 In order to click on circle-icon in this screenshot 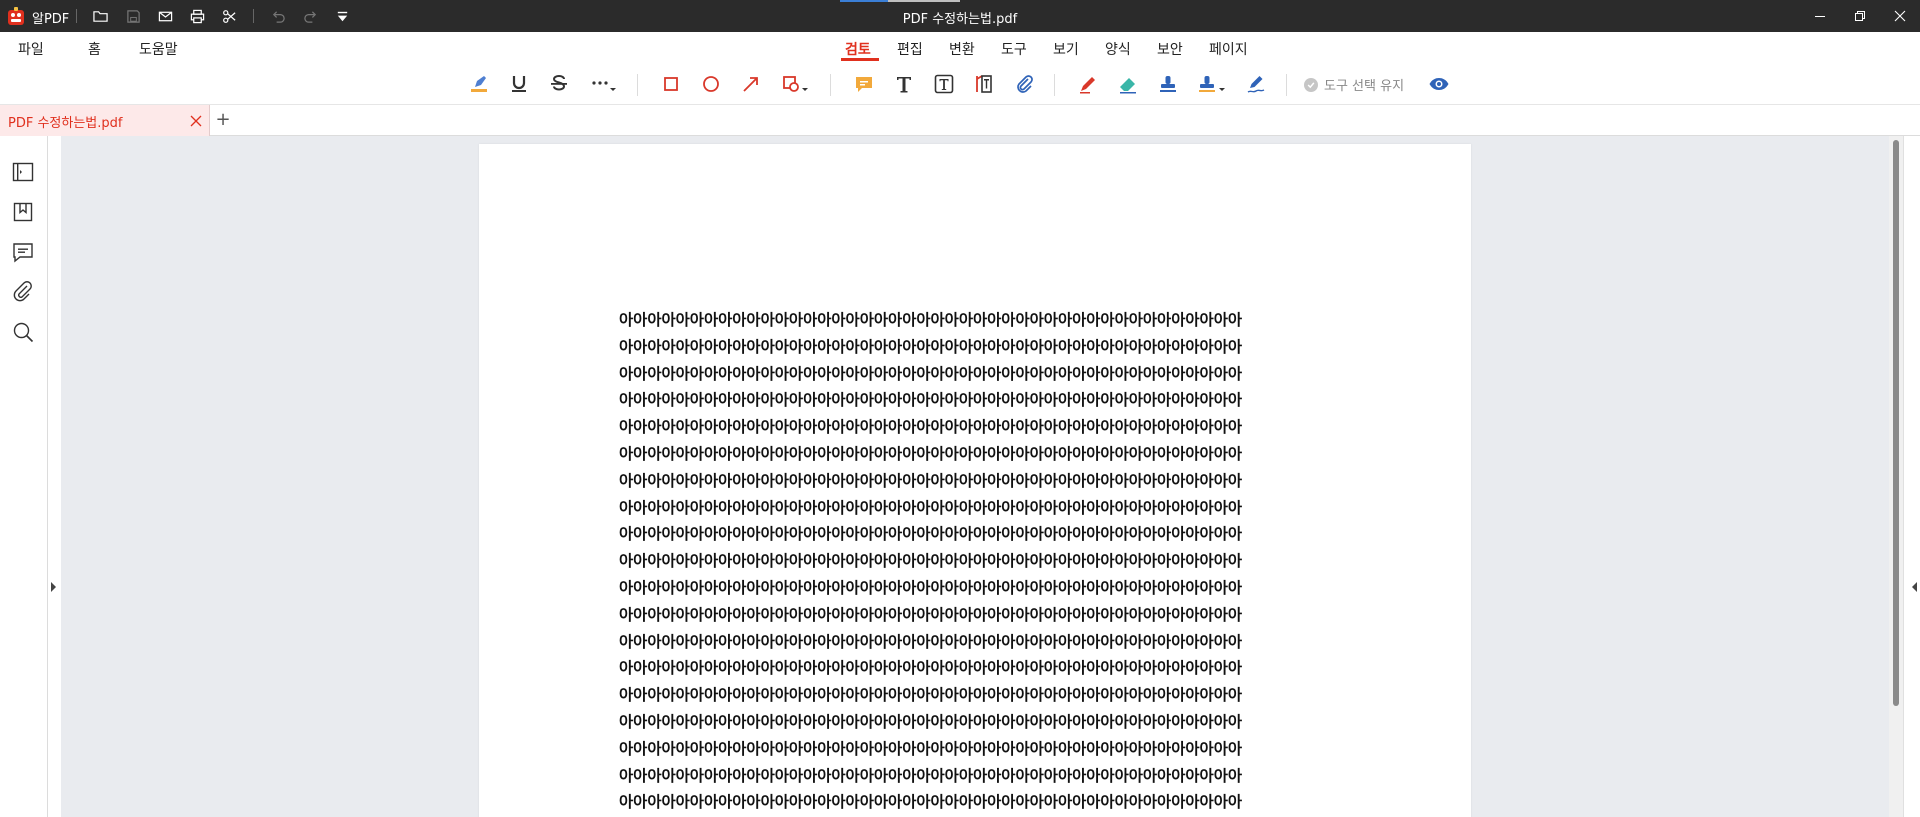, I will do `click(711, 84)`.